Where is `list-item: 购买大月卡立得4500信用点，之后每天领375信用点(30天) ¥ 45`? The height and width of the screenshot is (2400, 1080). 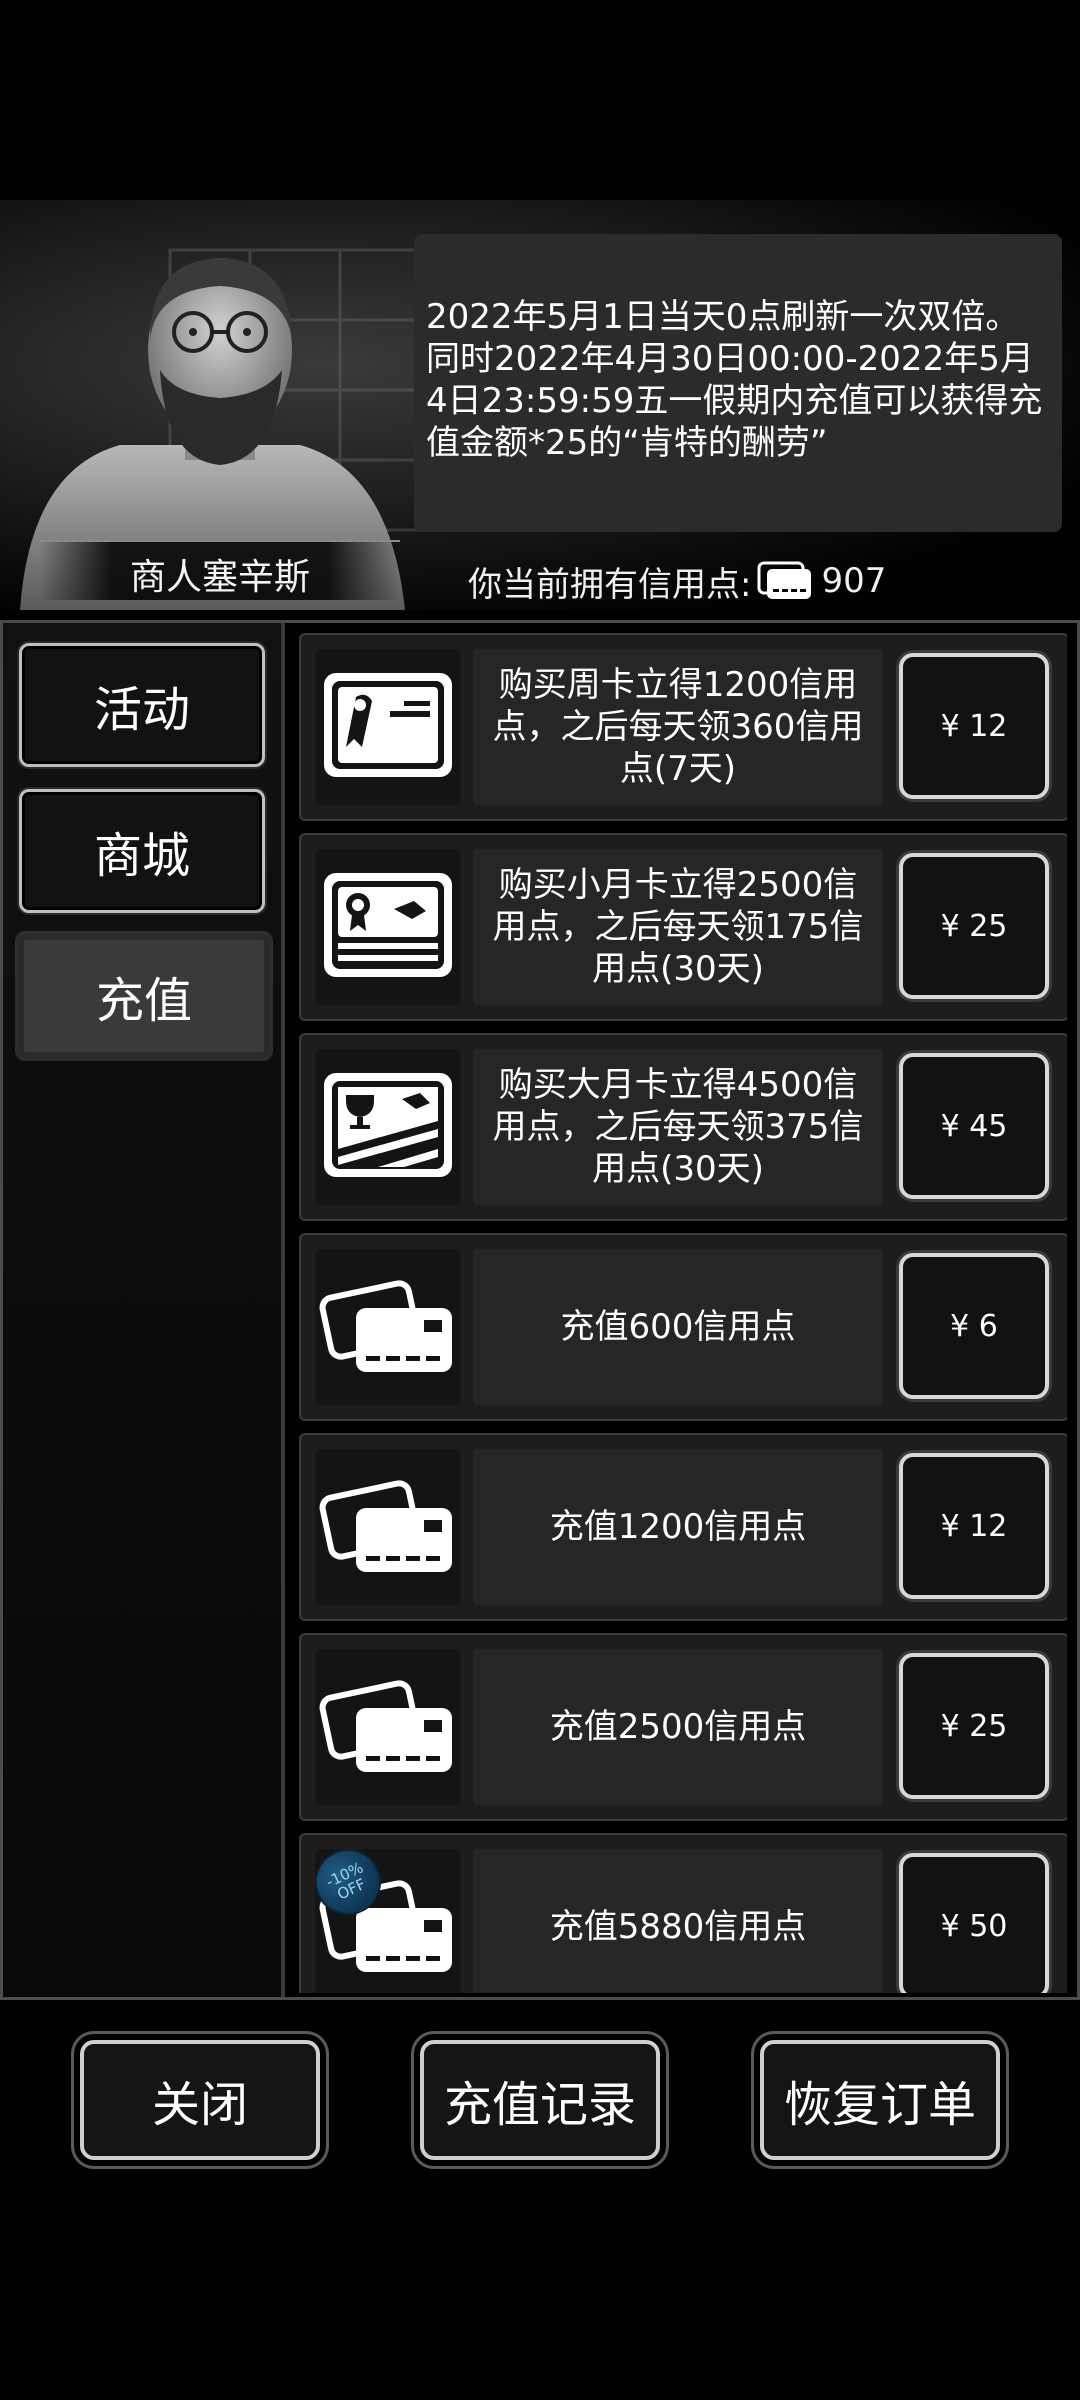 list-item: 购买大月卡立得4500信用点，之后每天领375信用点(30天) ¥ 45 is located at coordinates (683, 1127).